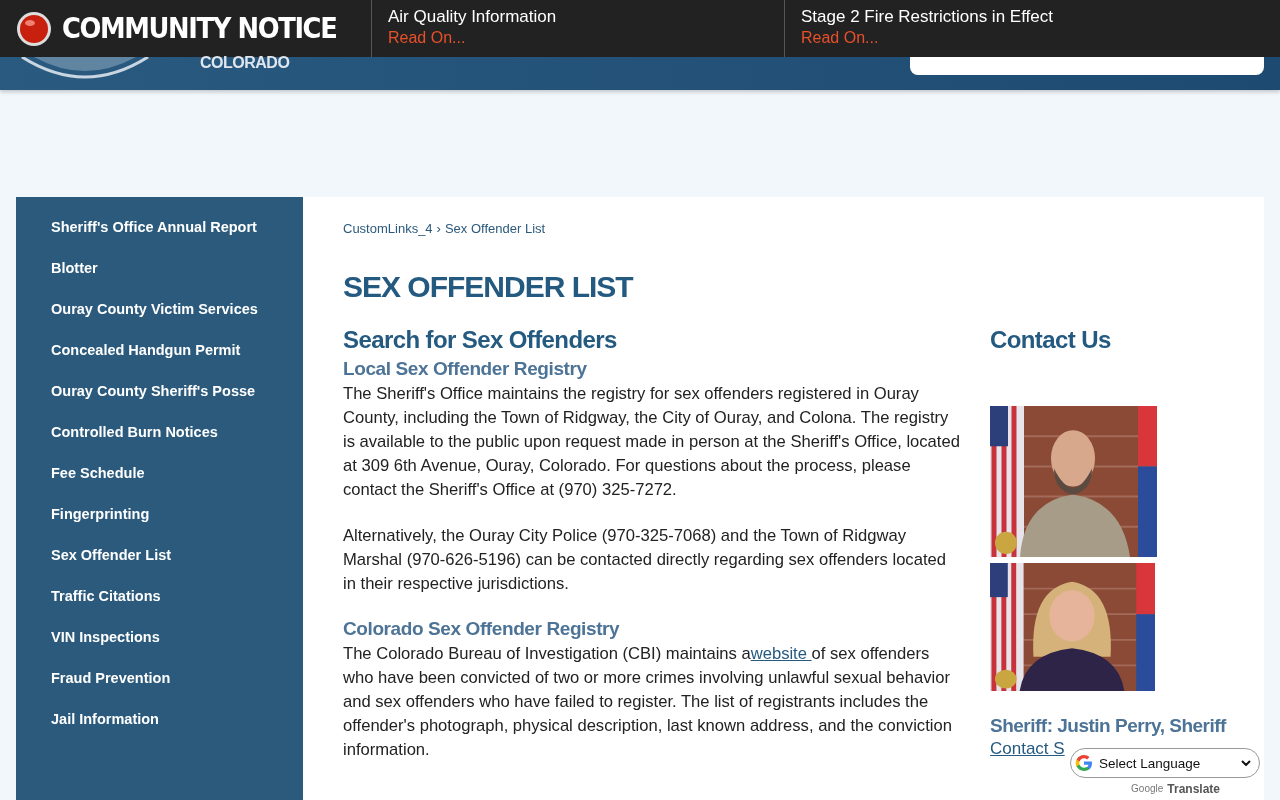  Describe the element at coordinates (1147, 789) in the screenshot. I see `google-logo-text: Google` at that location.